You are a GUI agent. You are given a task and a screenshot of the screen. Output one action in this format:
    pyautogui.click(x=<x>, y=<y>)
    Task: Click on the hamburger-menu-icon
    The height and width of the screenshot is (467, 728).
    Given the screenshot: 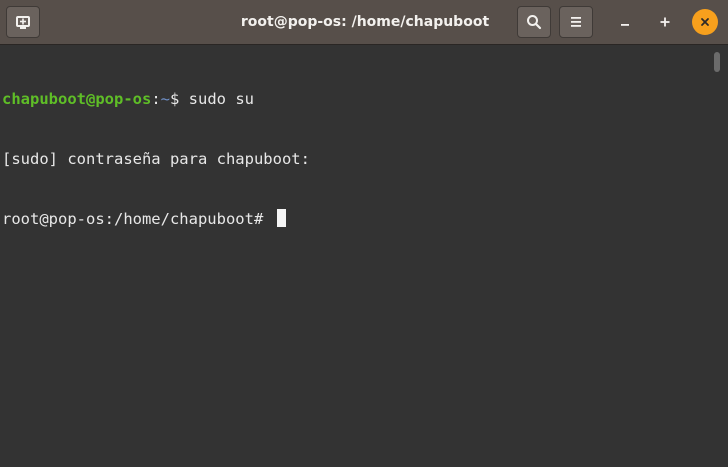 What is the action you would take?
    pyautogui.click(x=576, y=22)
    